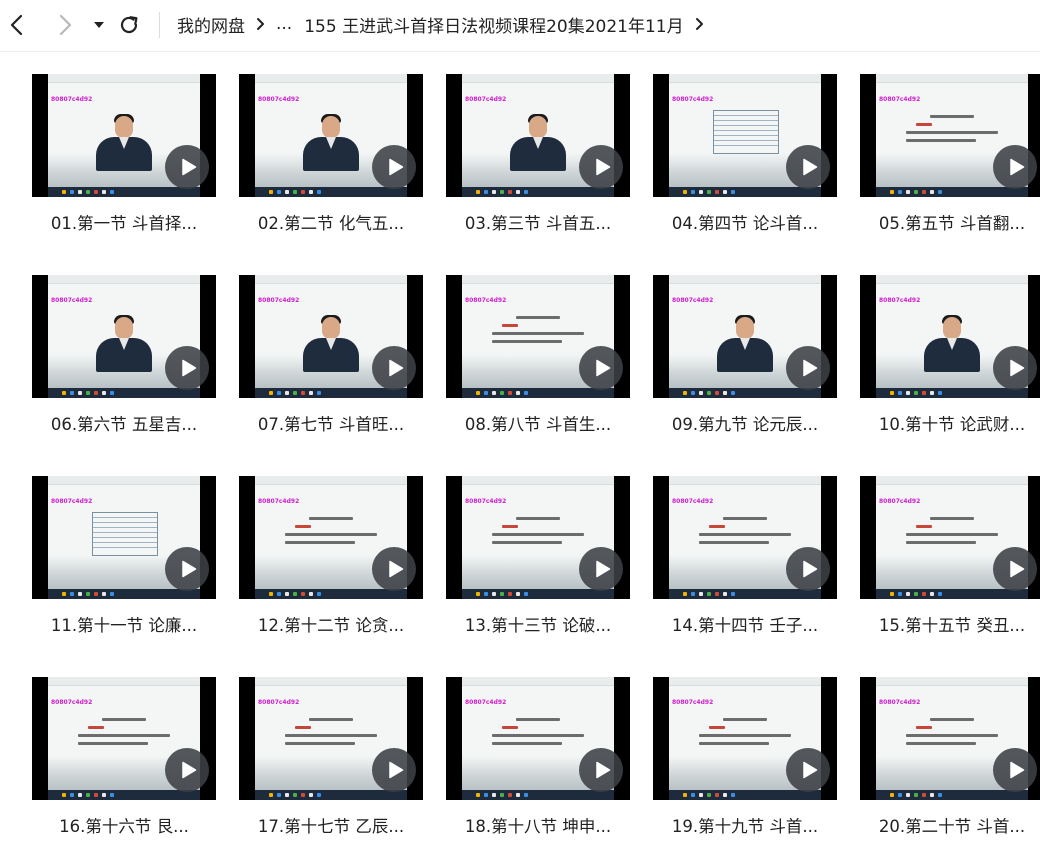  Describe the element at coordinates (159, 25) in the screenshot. I see `toolbar-divider` at that location.